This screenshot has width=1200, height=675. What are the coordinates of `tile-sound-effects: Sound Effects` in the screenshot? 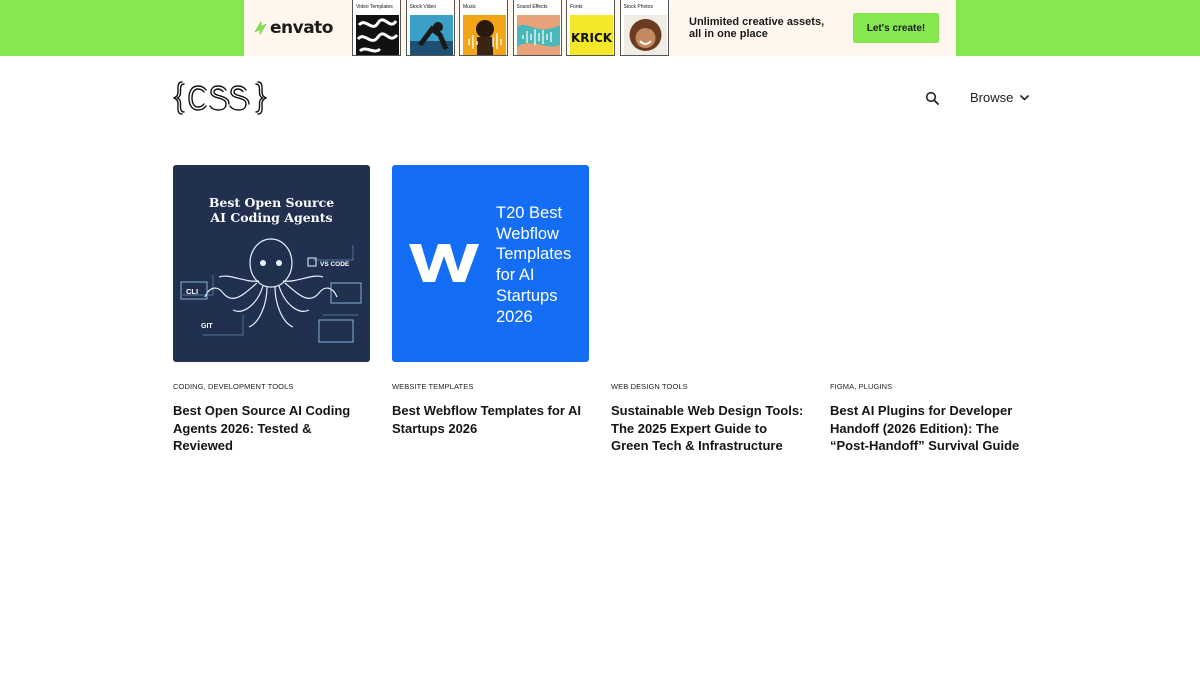 It's located at (537, 28).